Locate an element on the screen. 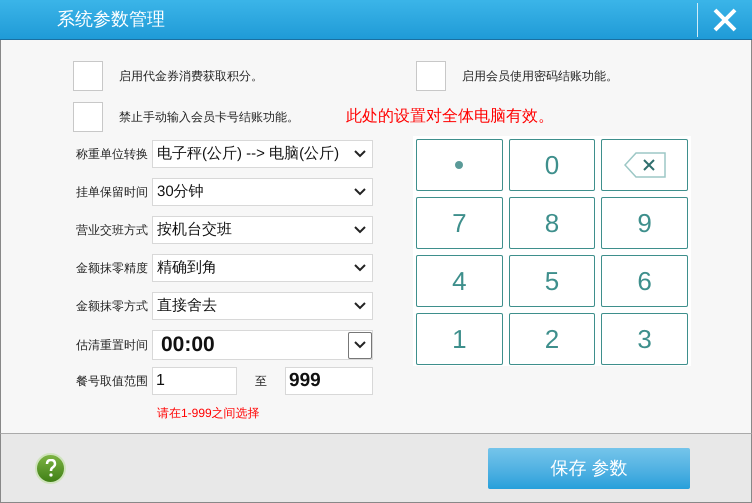  keypad-key: 6 is located at coordinates (644, 281).